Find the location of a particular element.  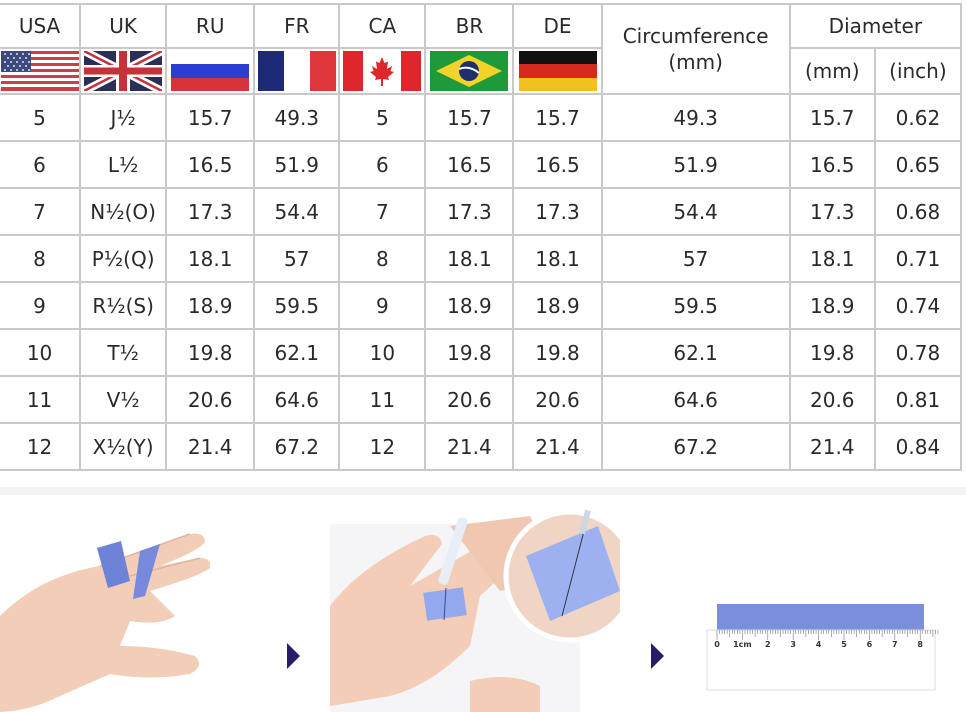

cell-usa: 12 is located at coordinates (41, 446).